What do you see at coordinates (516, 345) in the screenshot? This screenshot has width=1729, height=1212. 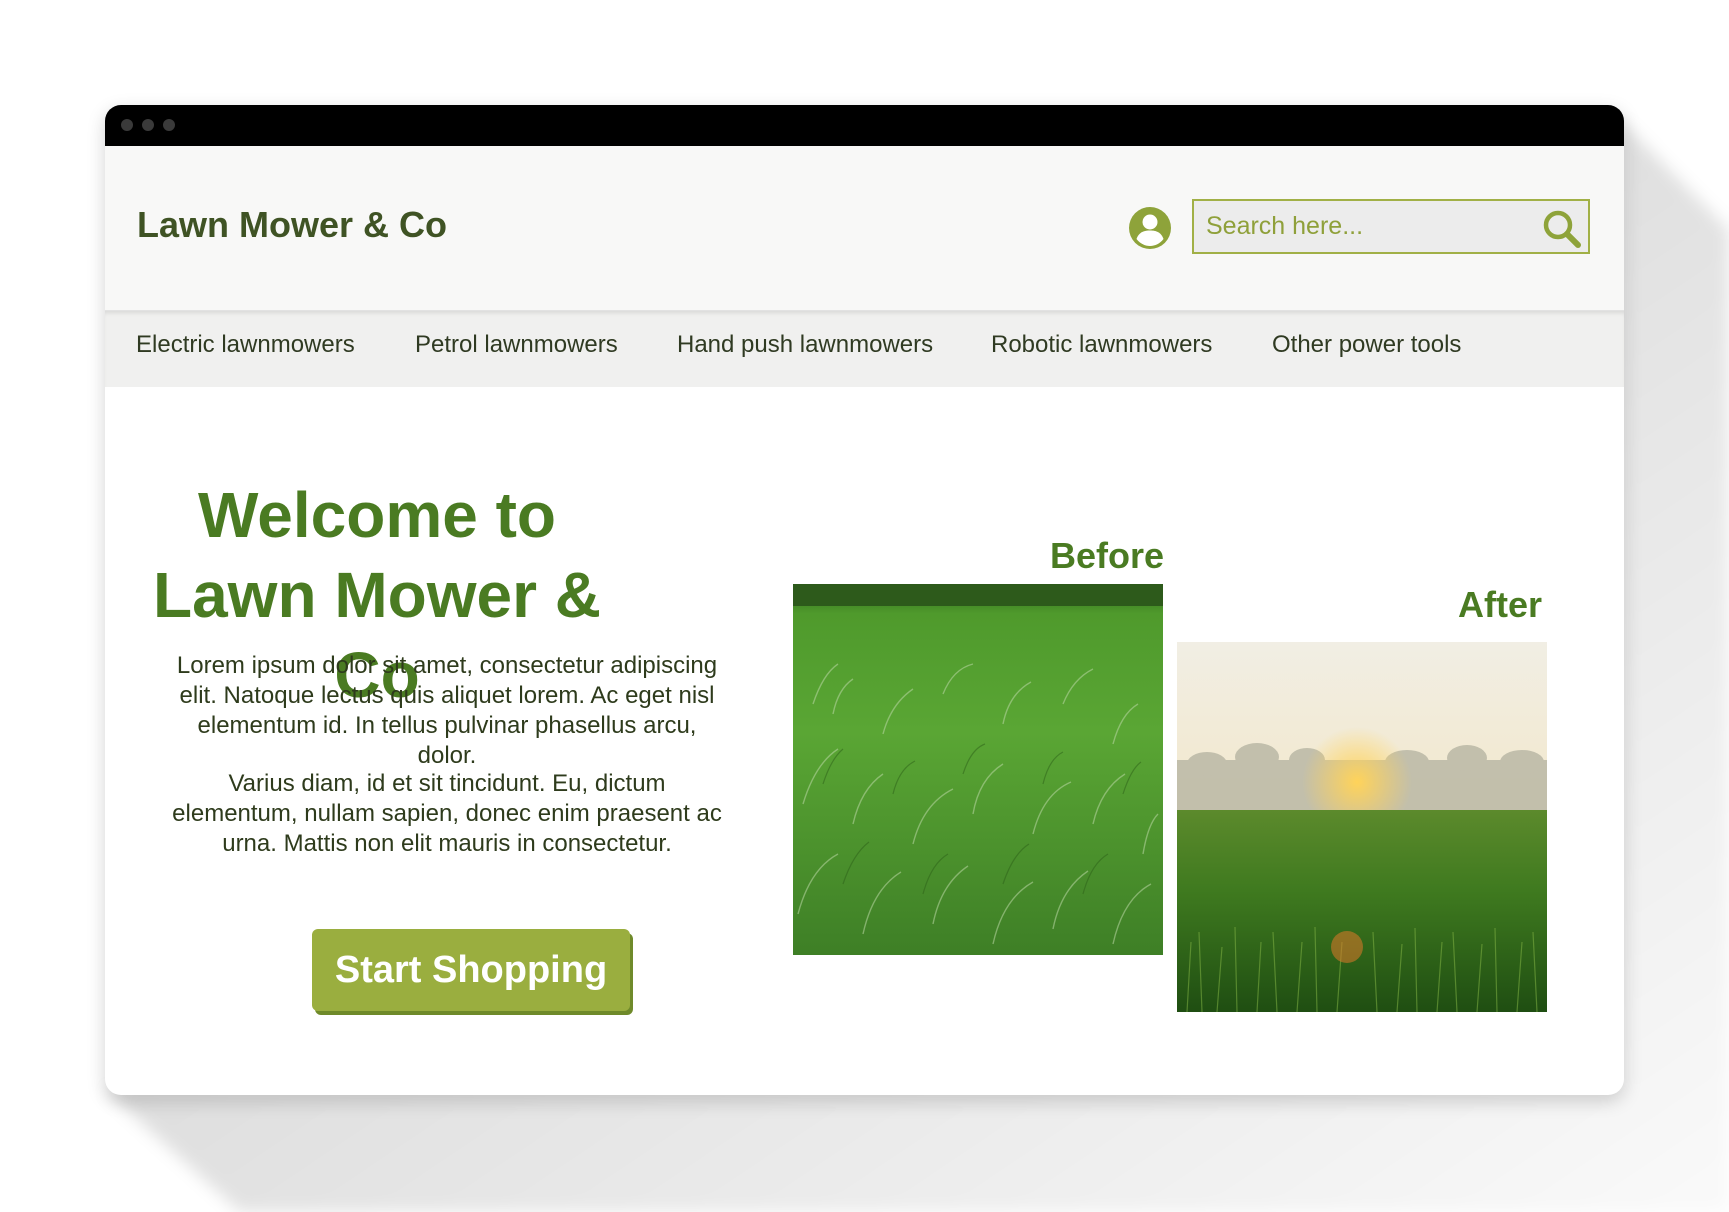 I see `nav-item-petrol: Petrol lawnmowers` at bounding box center [516, 345].